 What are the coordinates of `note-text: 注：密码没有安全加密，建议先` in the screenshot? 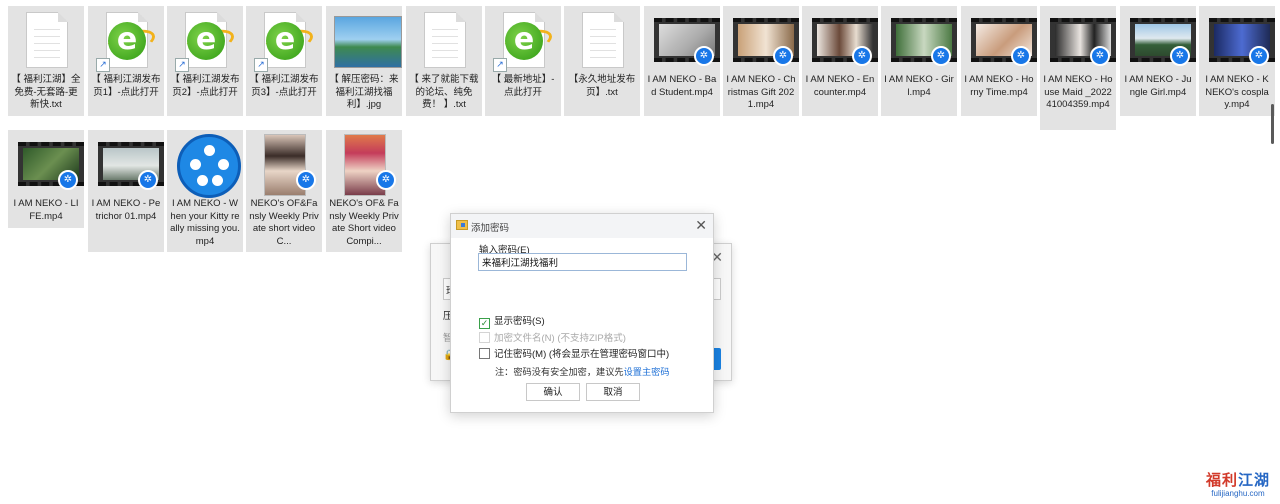 It's located at (559, 372).